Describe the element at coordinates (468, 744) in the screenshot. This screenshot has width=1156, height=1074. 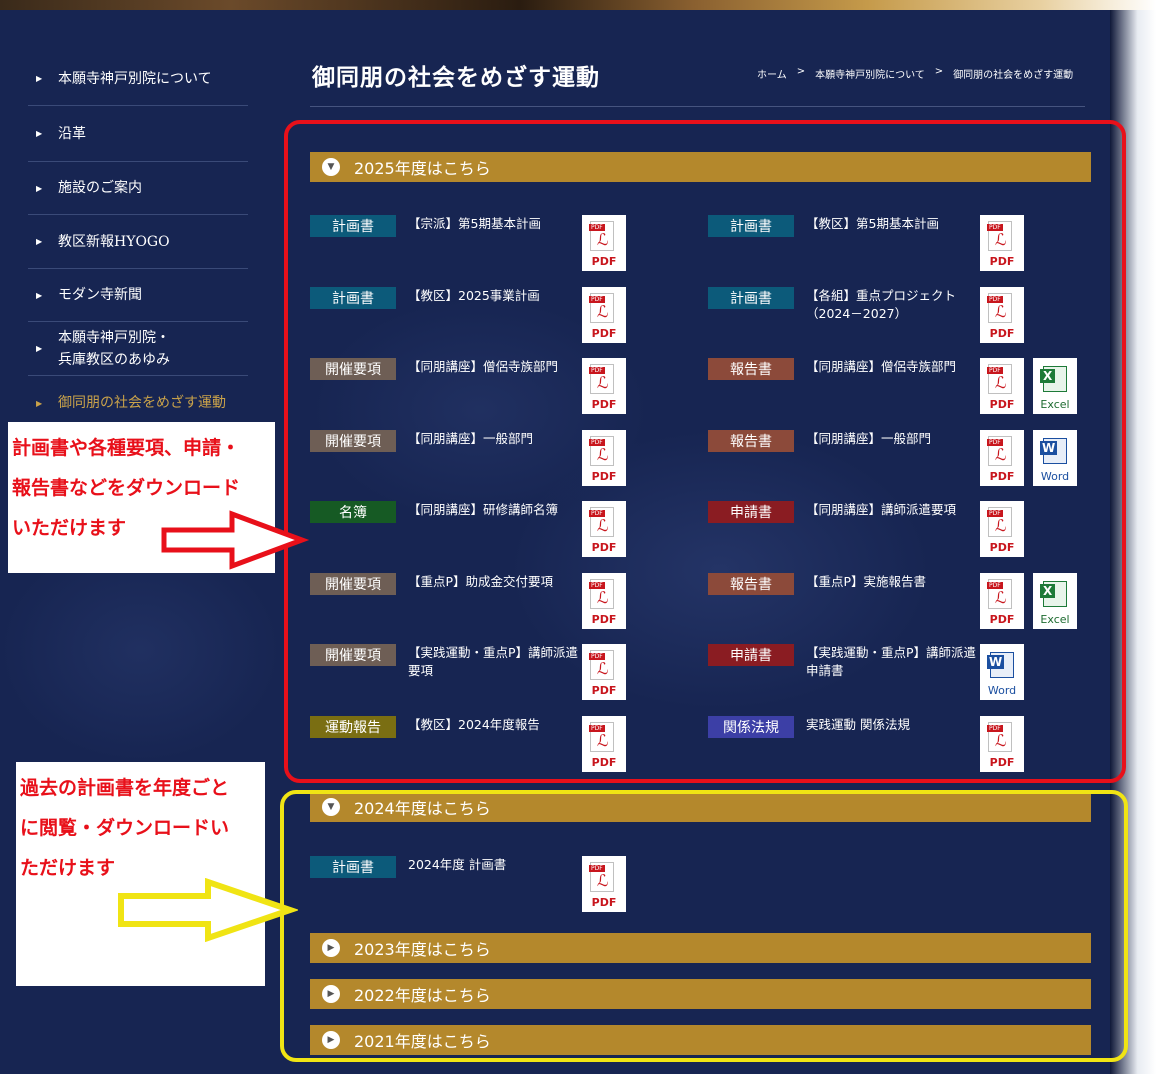
I see `doc-row: 運動報告 【教区】2024年度報告 PDF` at that location.